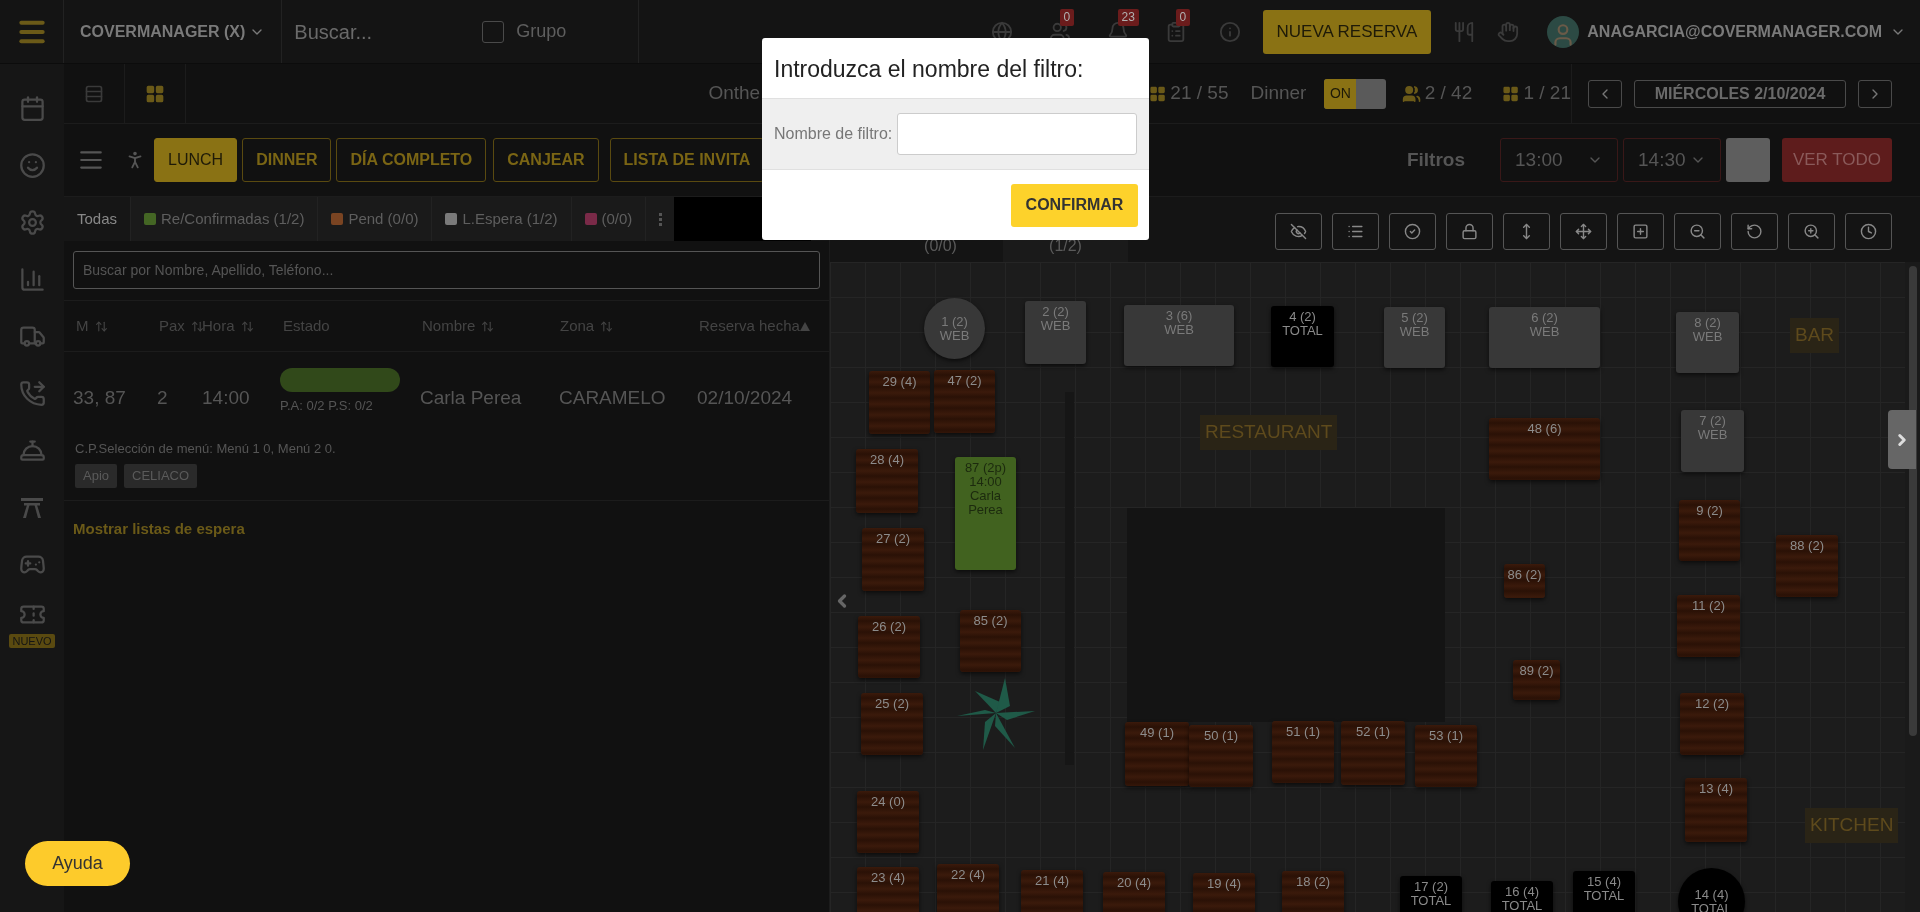  What do you see at coordinates (1875, 93) in the screenshot?
I see `next-day-button` at bounding box center [1875, 93].